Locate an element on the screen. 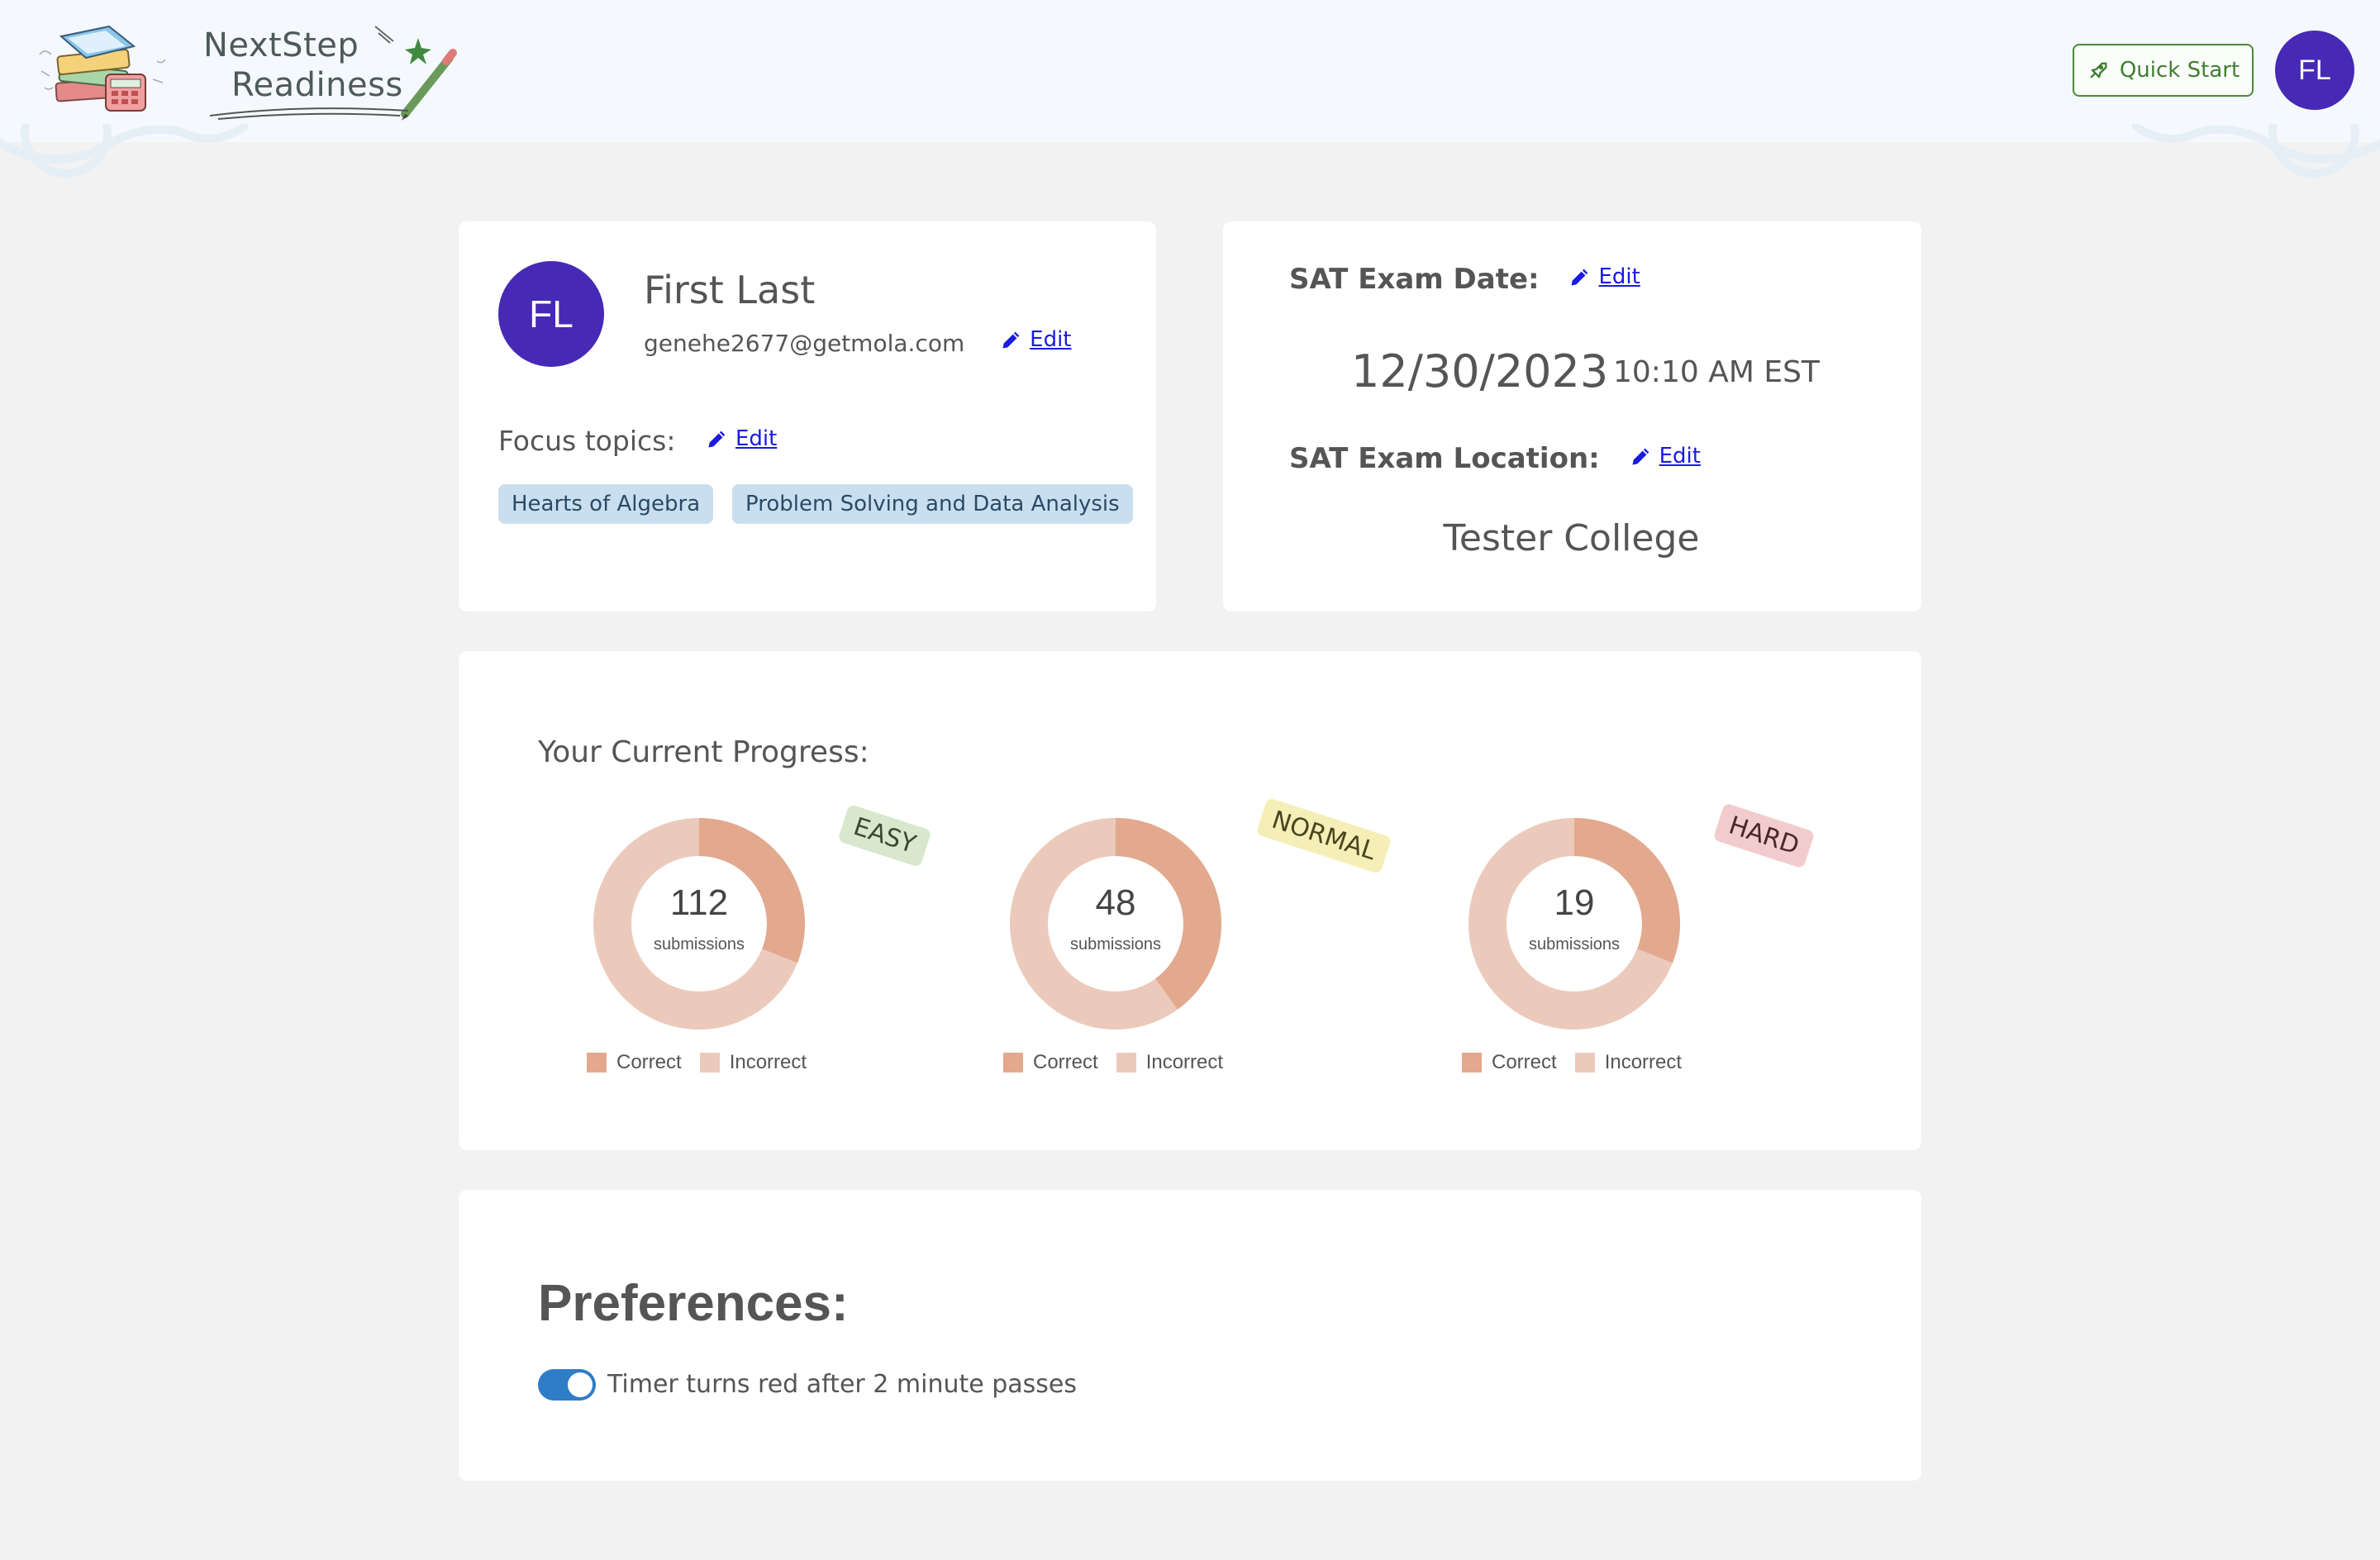 This screenshot has height=1560, width=2380. exam-location-label: SAT Exam Location: is located at coordinates (1444, 458).